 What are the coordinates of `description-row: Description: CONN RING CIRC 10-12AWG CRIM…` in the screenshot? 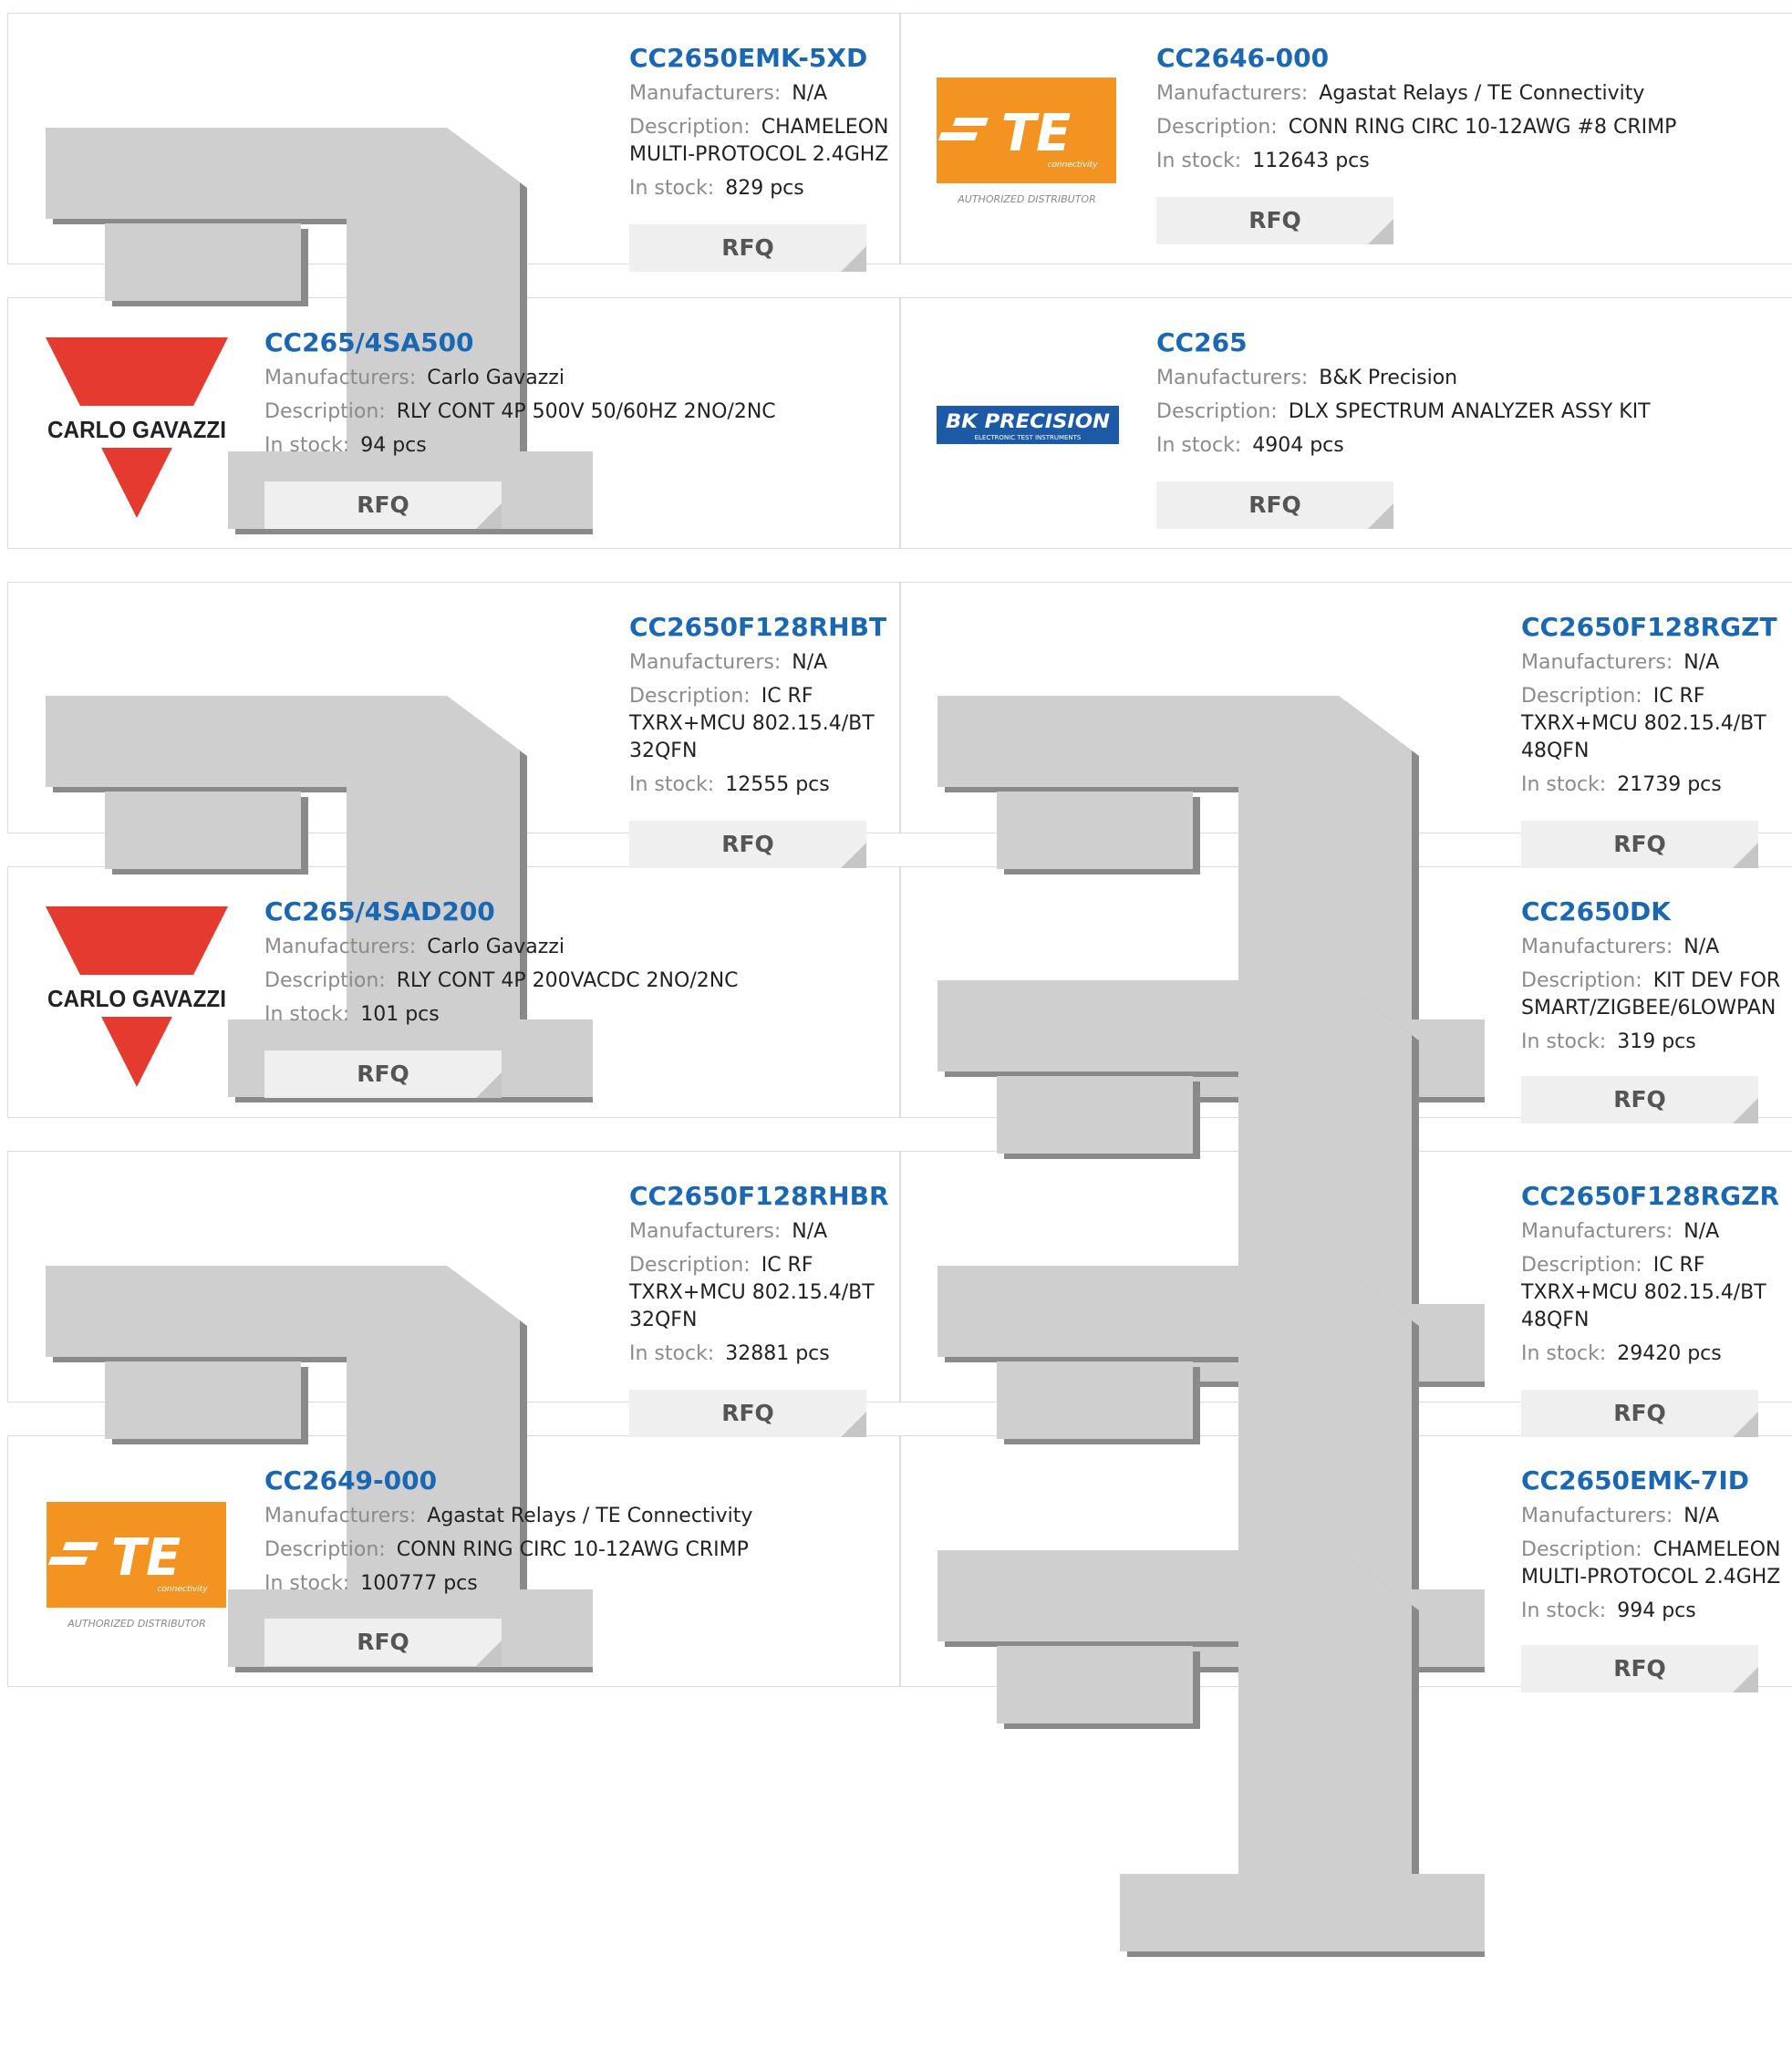 It's located at (579, 1550).